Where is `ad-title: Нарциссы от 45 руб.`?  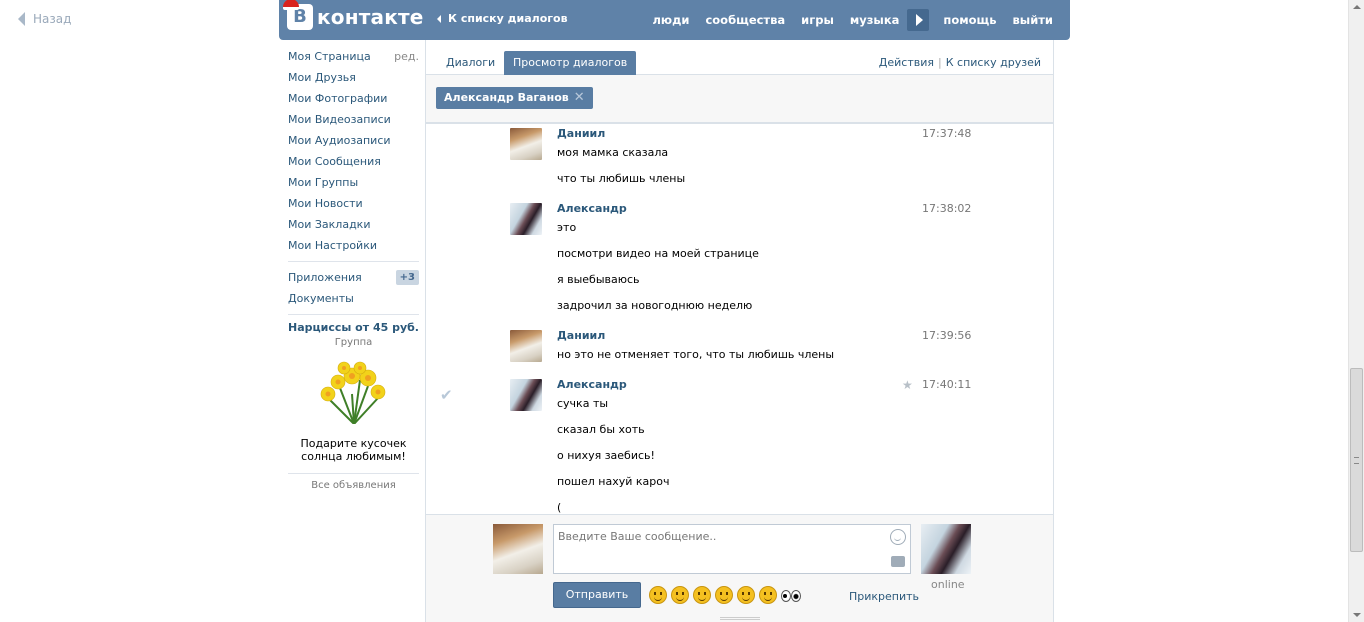 ad-title: Нарциссы от 45 руб. is located at coordinates (353, 327).